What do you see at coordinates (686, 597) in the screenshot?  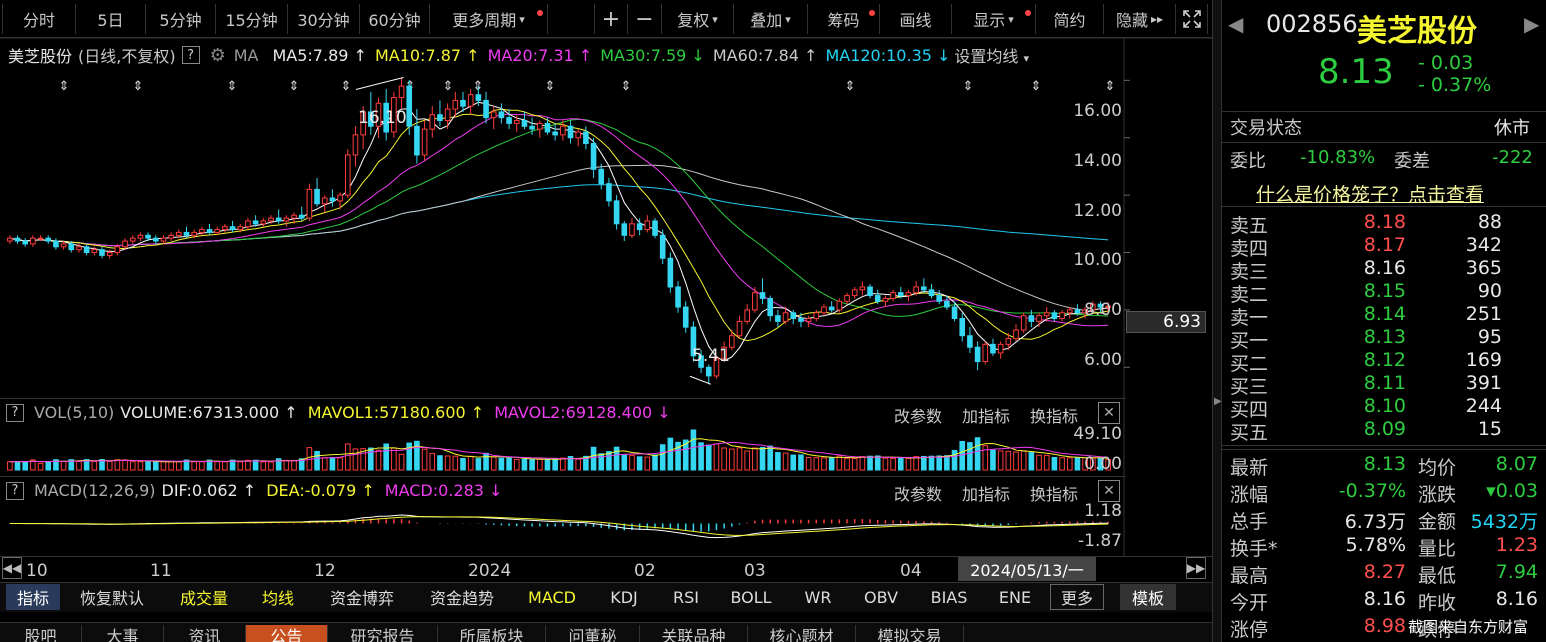 I see `indicator-rsi: RSI` at bounding box center [686, 597].